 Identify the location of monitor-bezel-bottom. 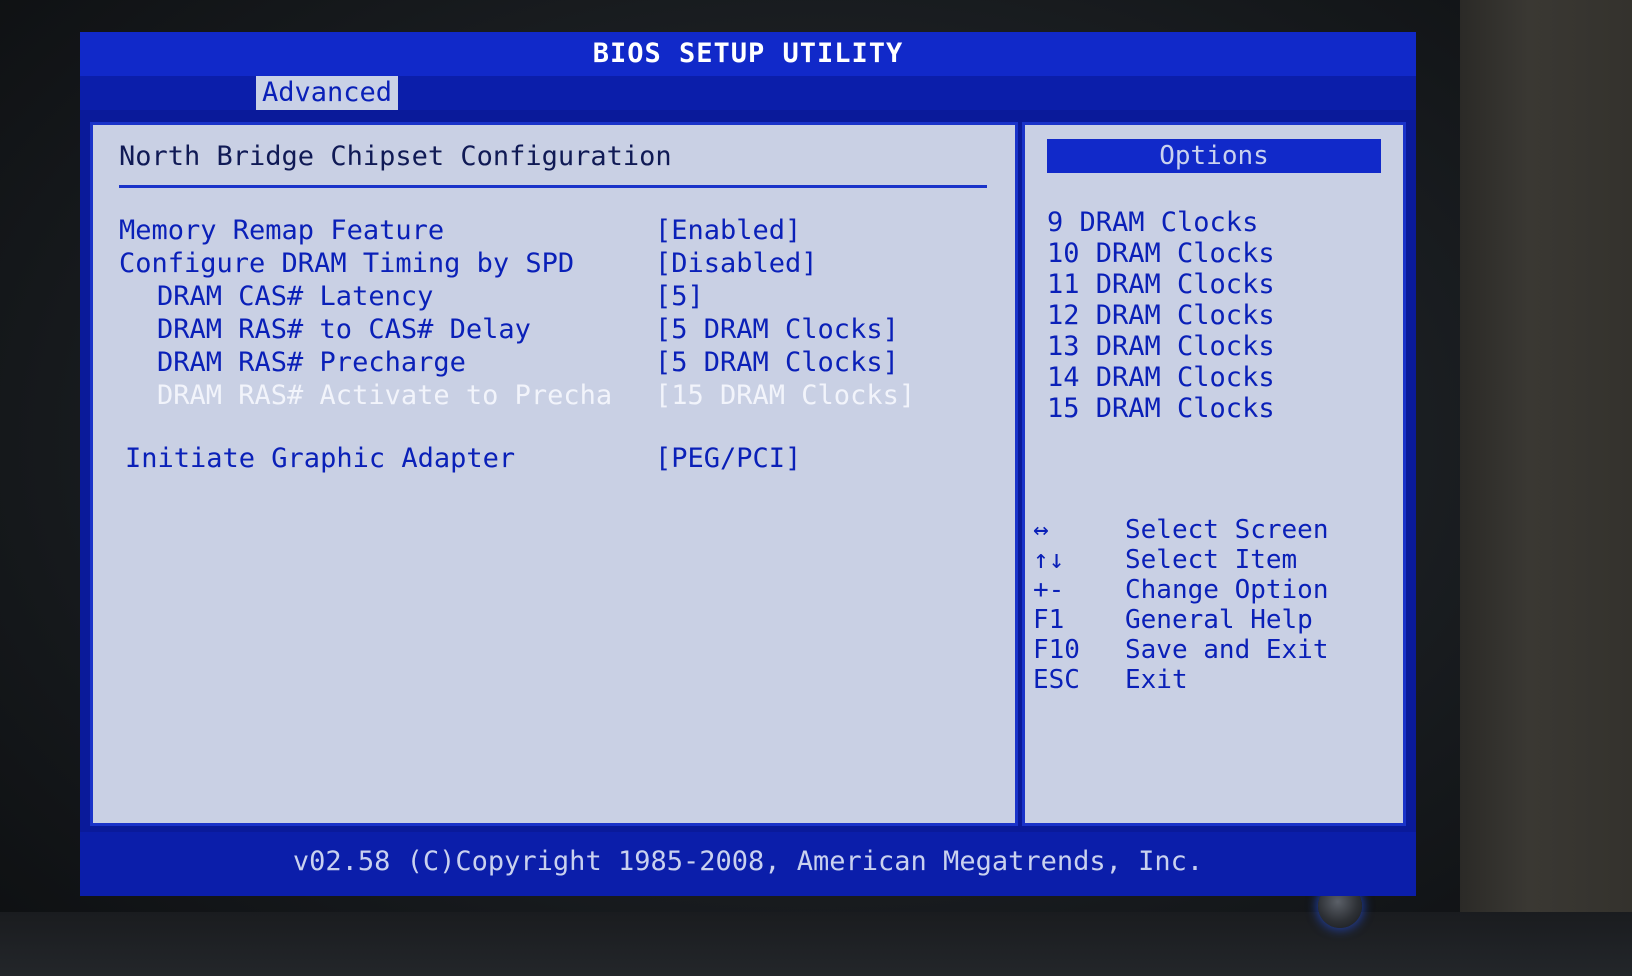
(816, 944).